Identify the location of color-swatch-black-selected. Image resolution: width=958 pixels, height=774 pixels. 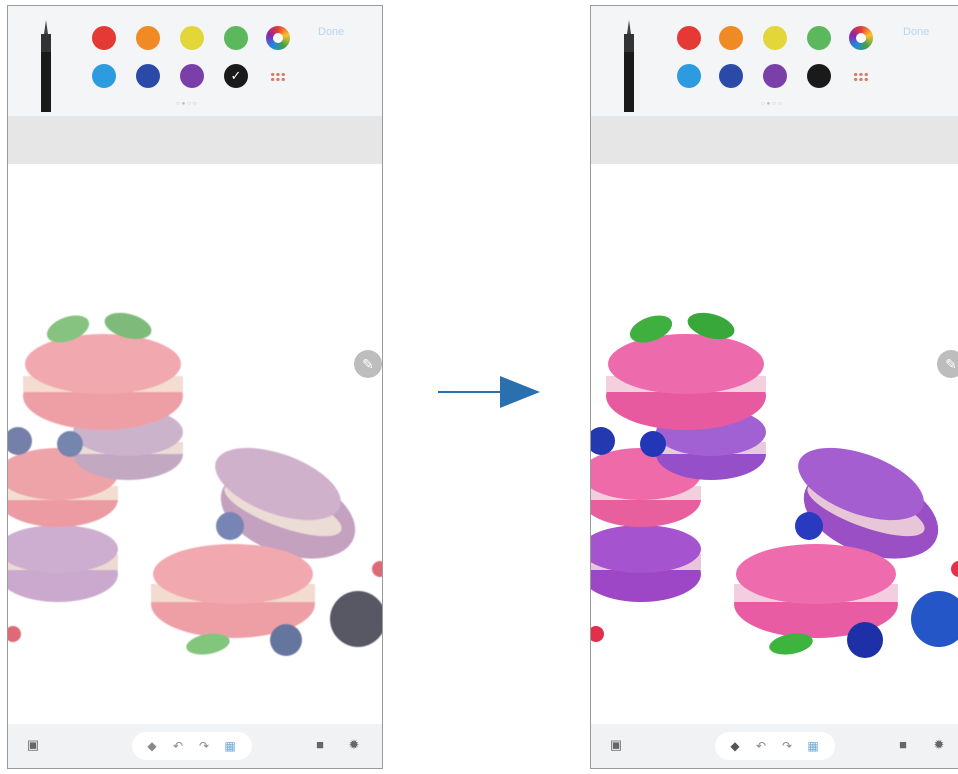
(236, 76).